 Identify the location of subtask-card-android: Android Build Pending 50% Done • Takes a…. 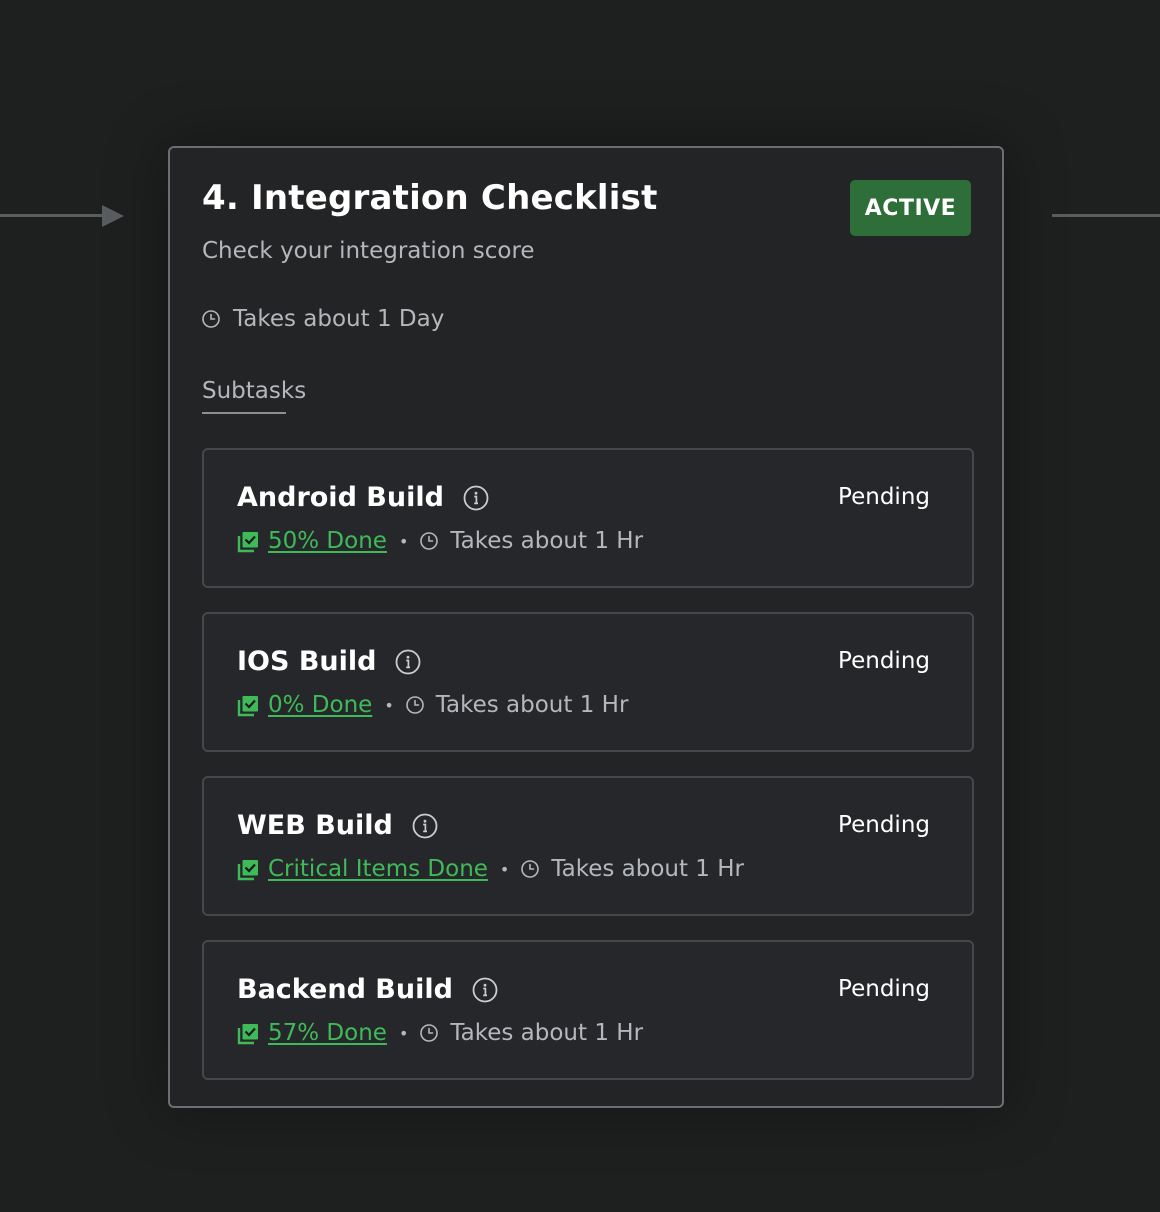
(588, 518).